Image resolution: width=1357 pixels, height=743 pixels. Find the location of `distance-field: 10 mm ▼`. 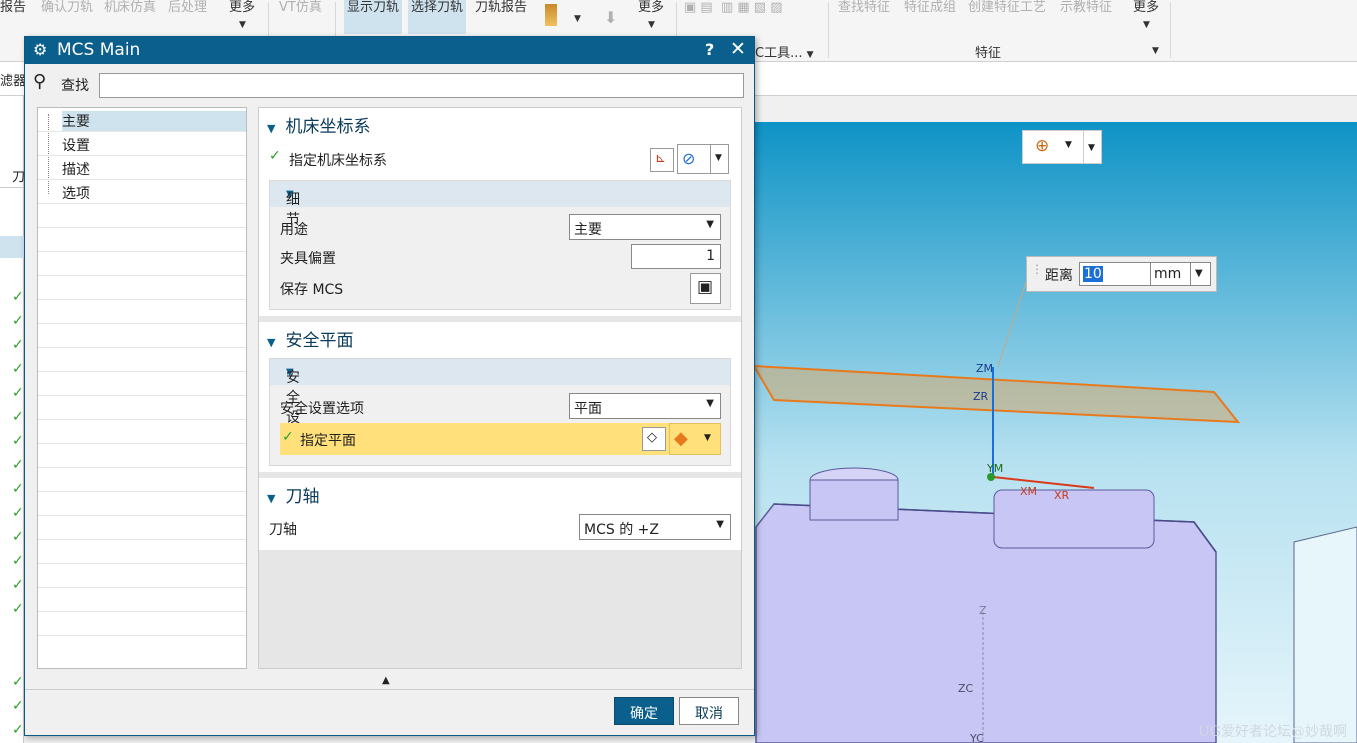

distance-field: 10 mm ▼ is located at coordinates (1145, 274).